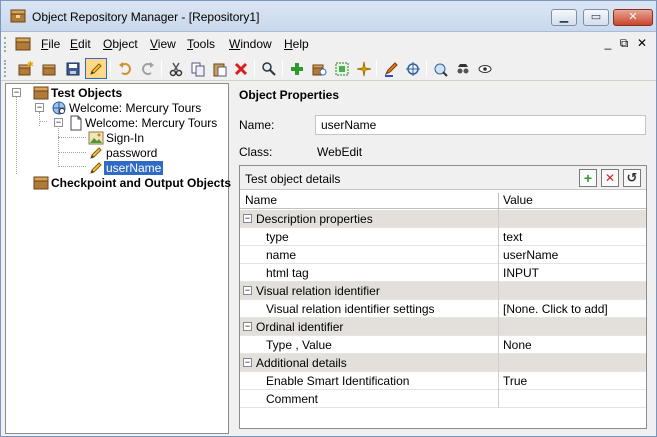  Describe the element at coordinates (515, 381) in the screenshot. I see `property-value: True` at that location.